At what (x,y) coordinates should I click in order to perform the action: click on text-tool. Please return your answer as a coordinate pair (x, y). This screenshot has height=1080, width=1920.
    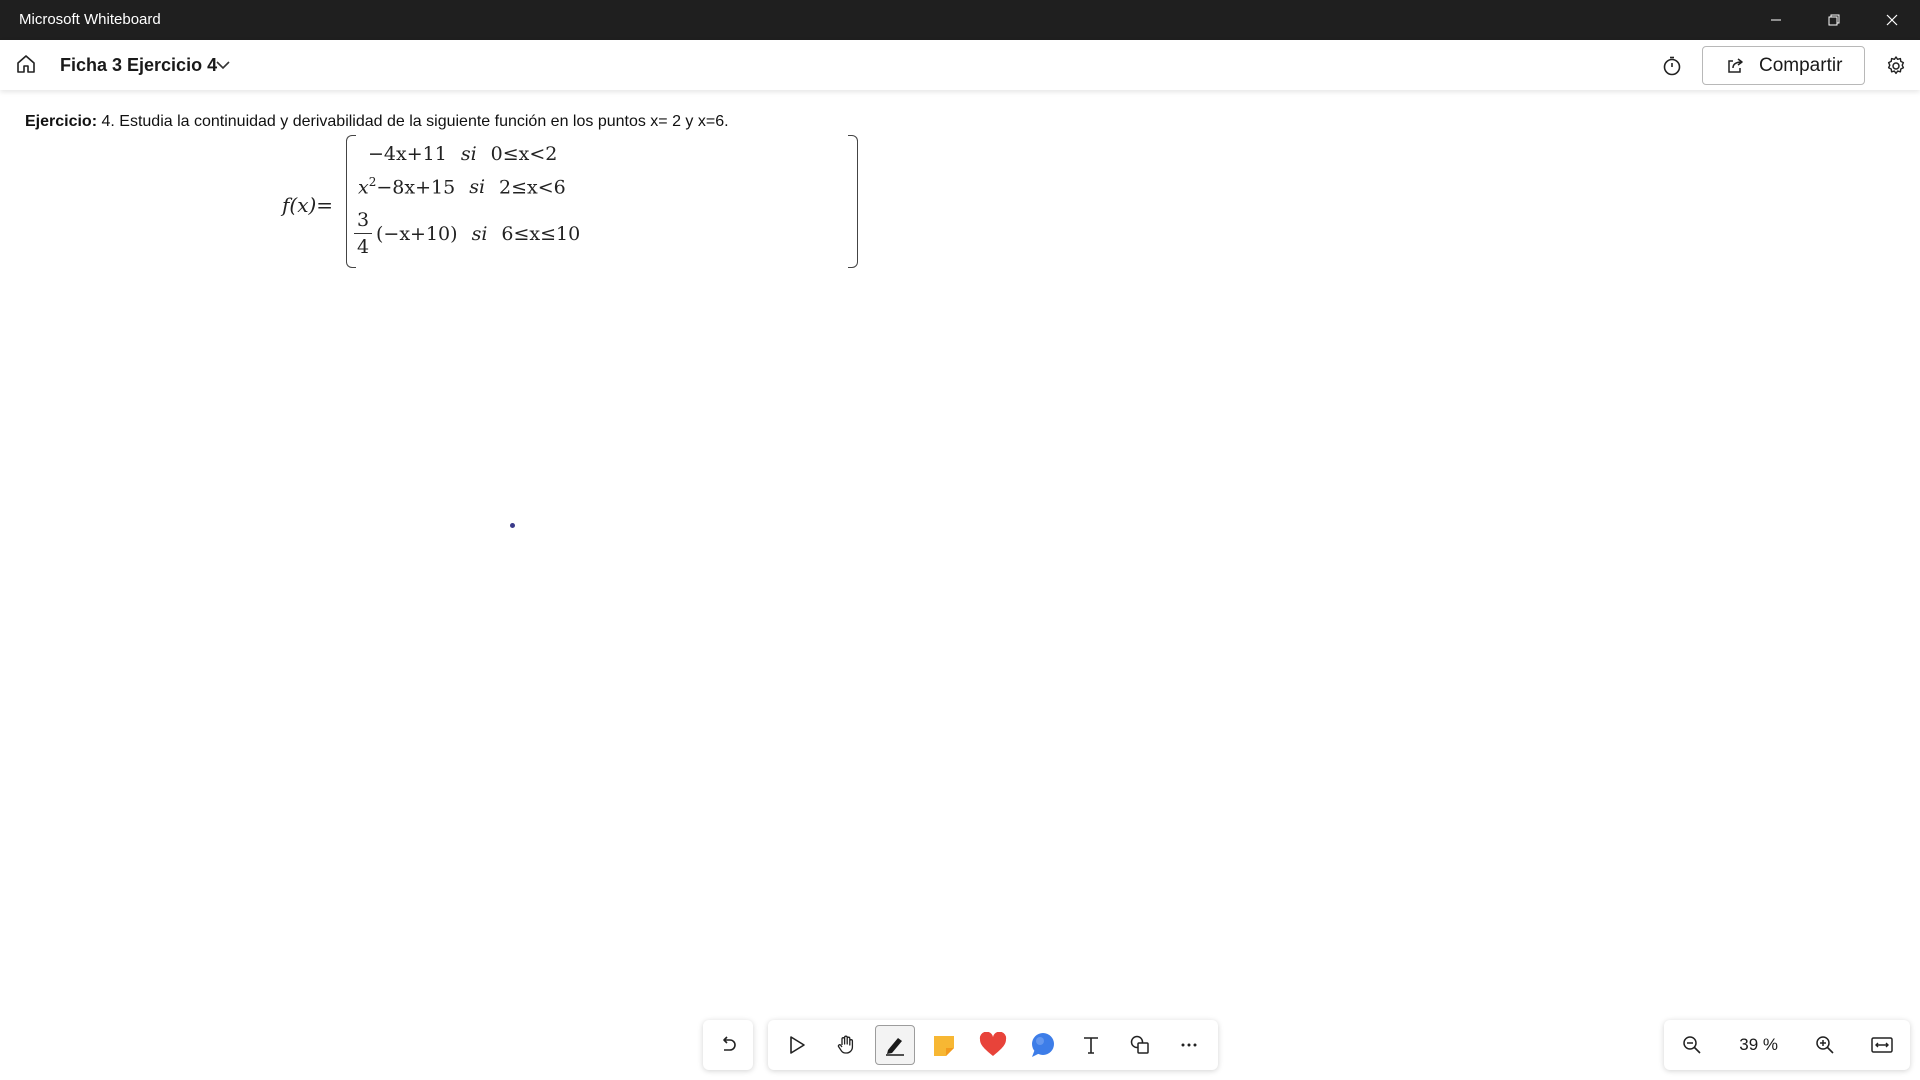
    Looking at the image, I should click on (1091, 1045).